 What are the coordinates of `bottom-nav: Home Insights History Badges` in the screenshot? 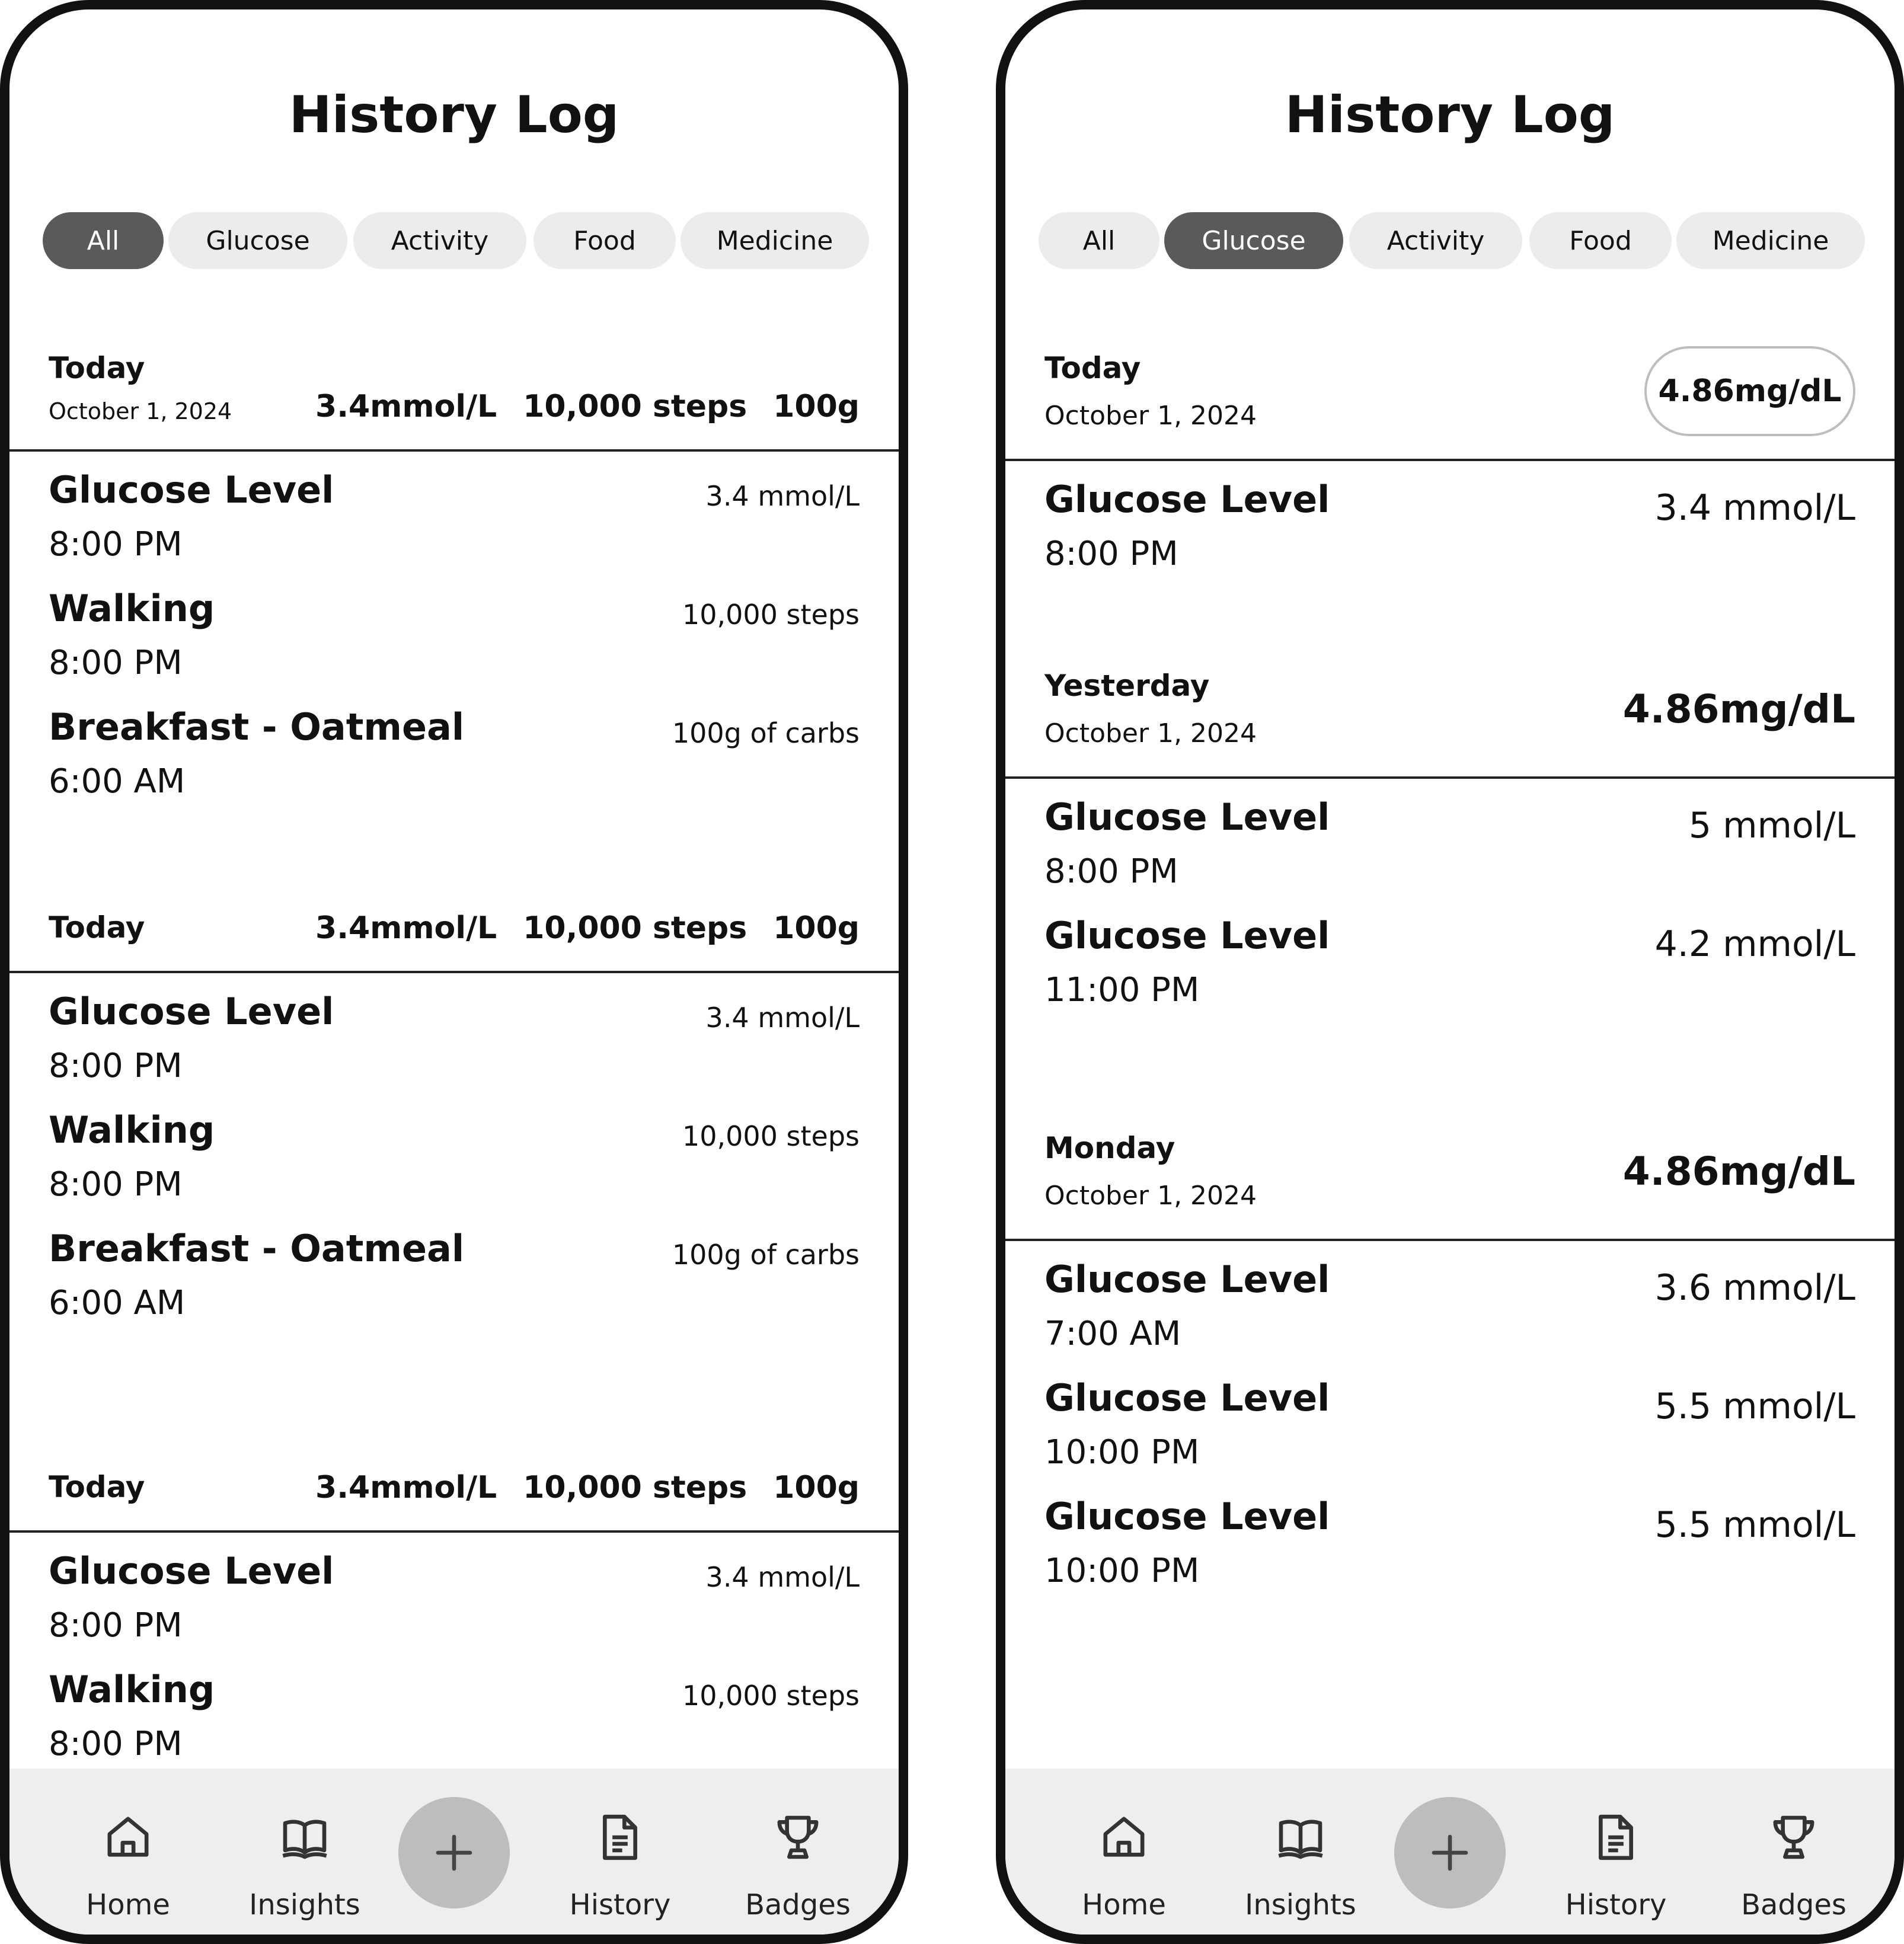 It's located at (1450, 1852).